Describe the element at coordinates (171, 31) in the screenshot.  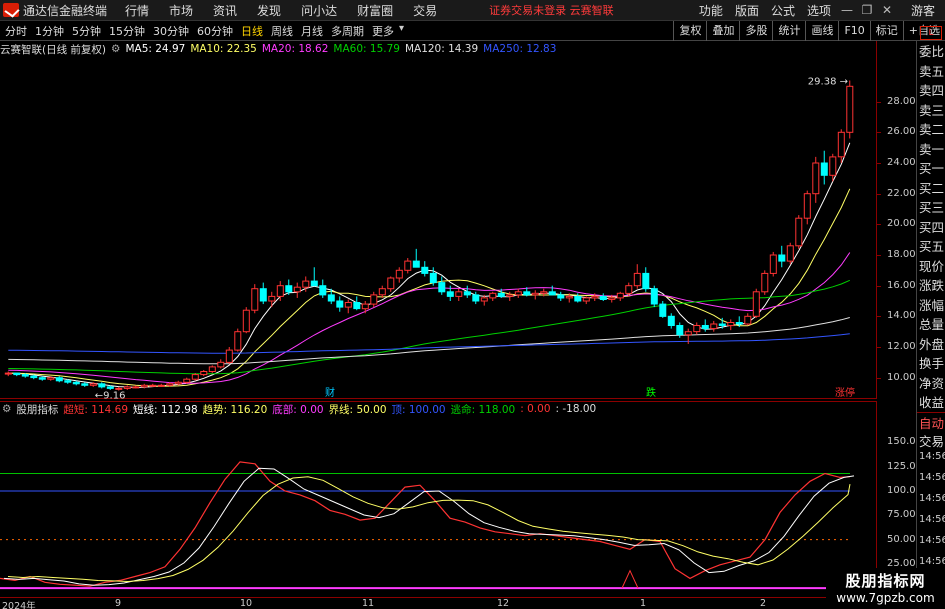
I see `period-tab-4: 30分钟` at that location.